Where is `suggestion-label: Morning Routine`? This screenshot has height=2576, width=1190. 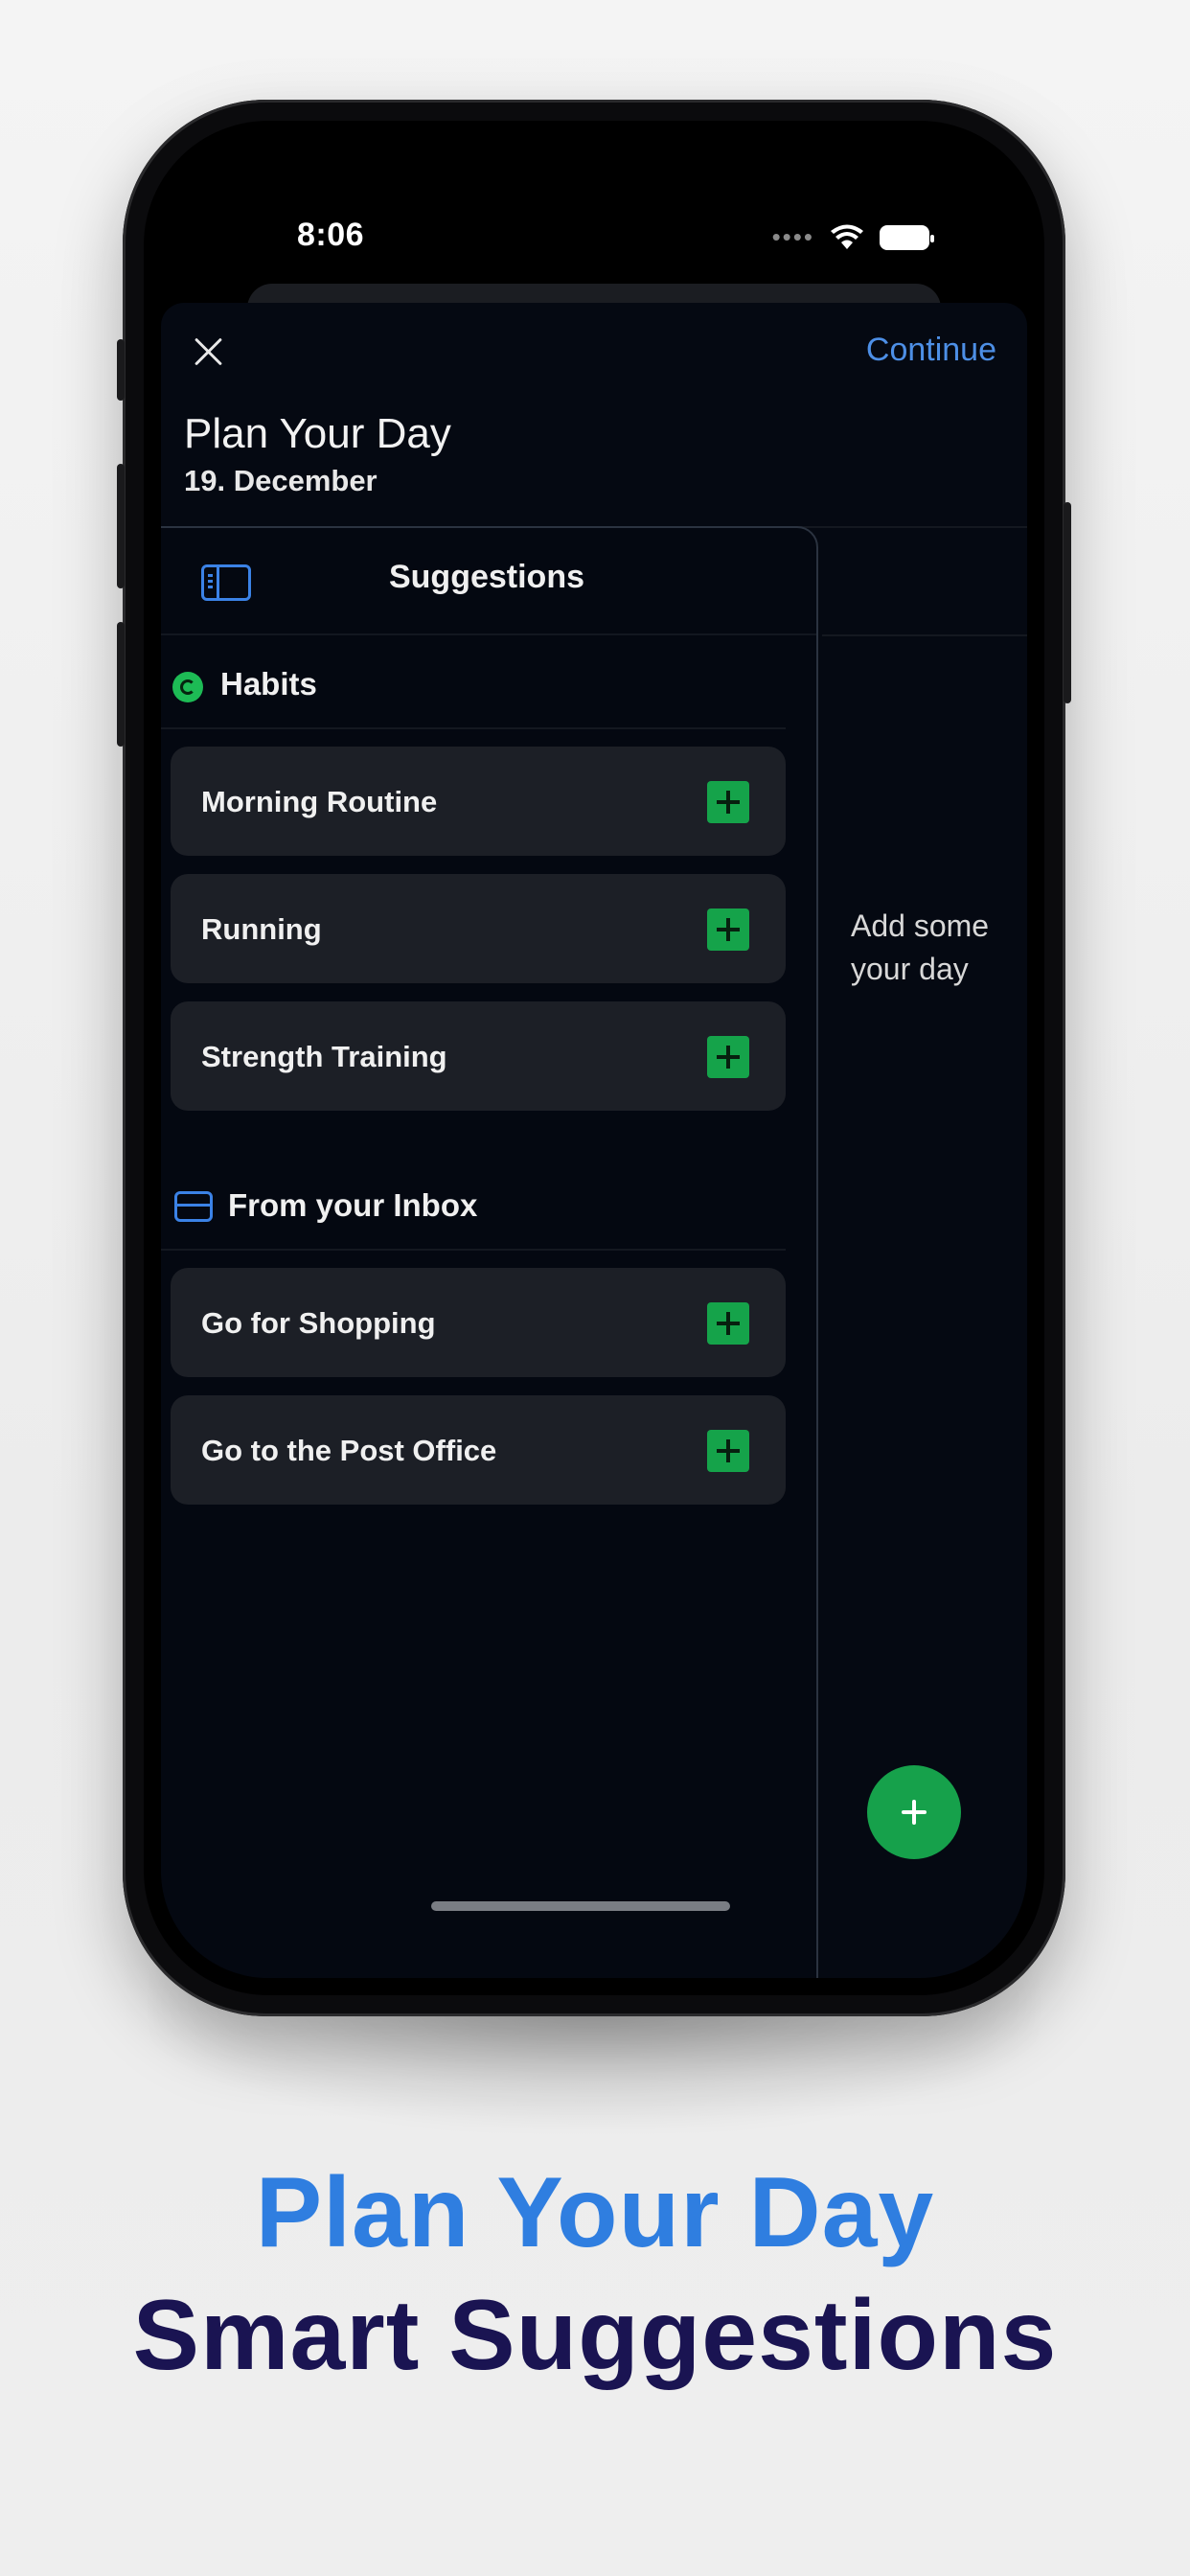
suggestion-label: Morning Routine is located at coordinates (319, 801).